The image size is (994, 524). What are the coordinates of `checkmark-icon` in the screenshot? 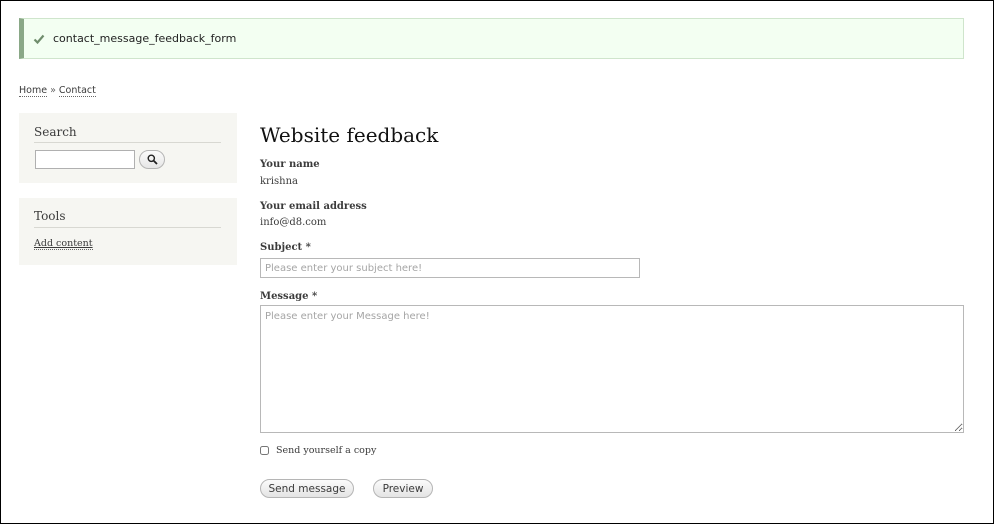 It's located at (39, 39).